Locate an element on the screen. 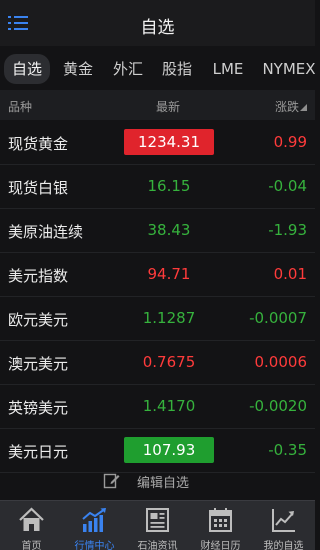  tabbar-label: 石油资讯 is located at coordinates (157, 545).